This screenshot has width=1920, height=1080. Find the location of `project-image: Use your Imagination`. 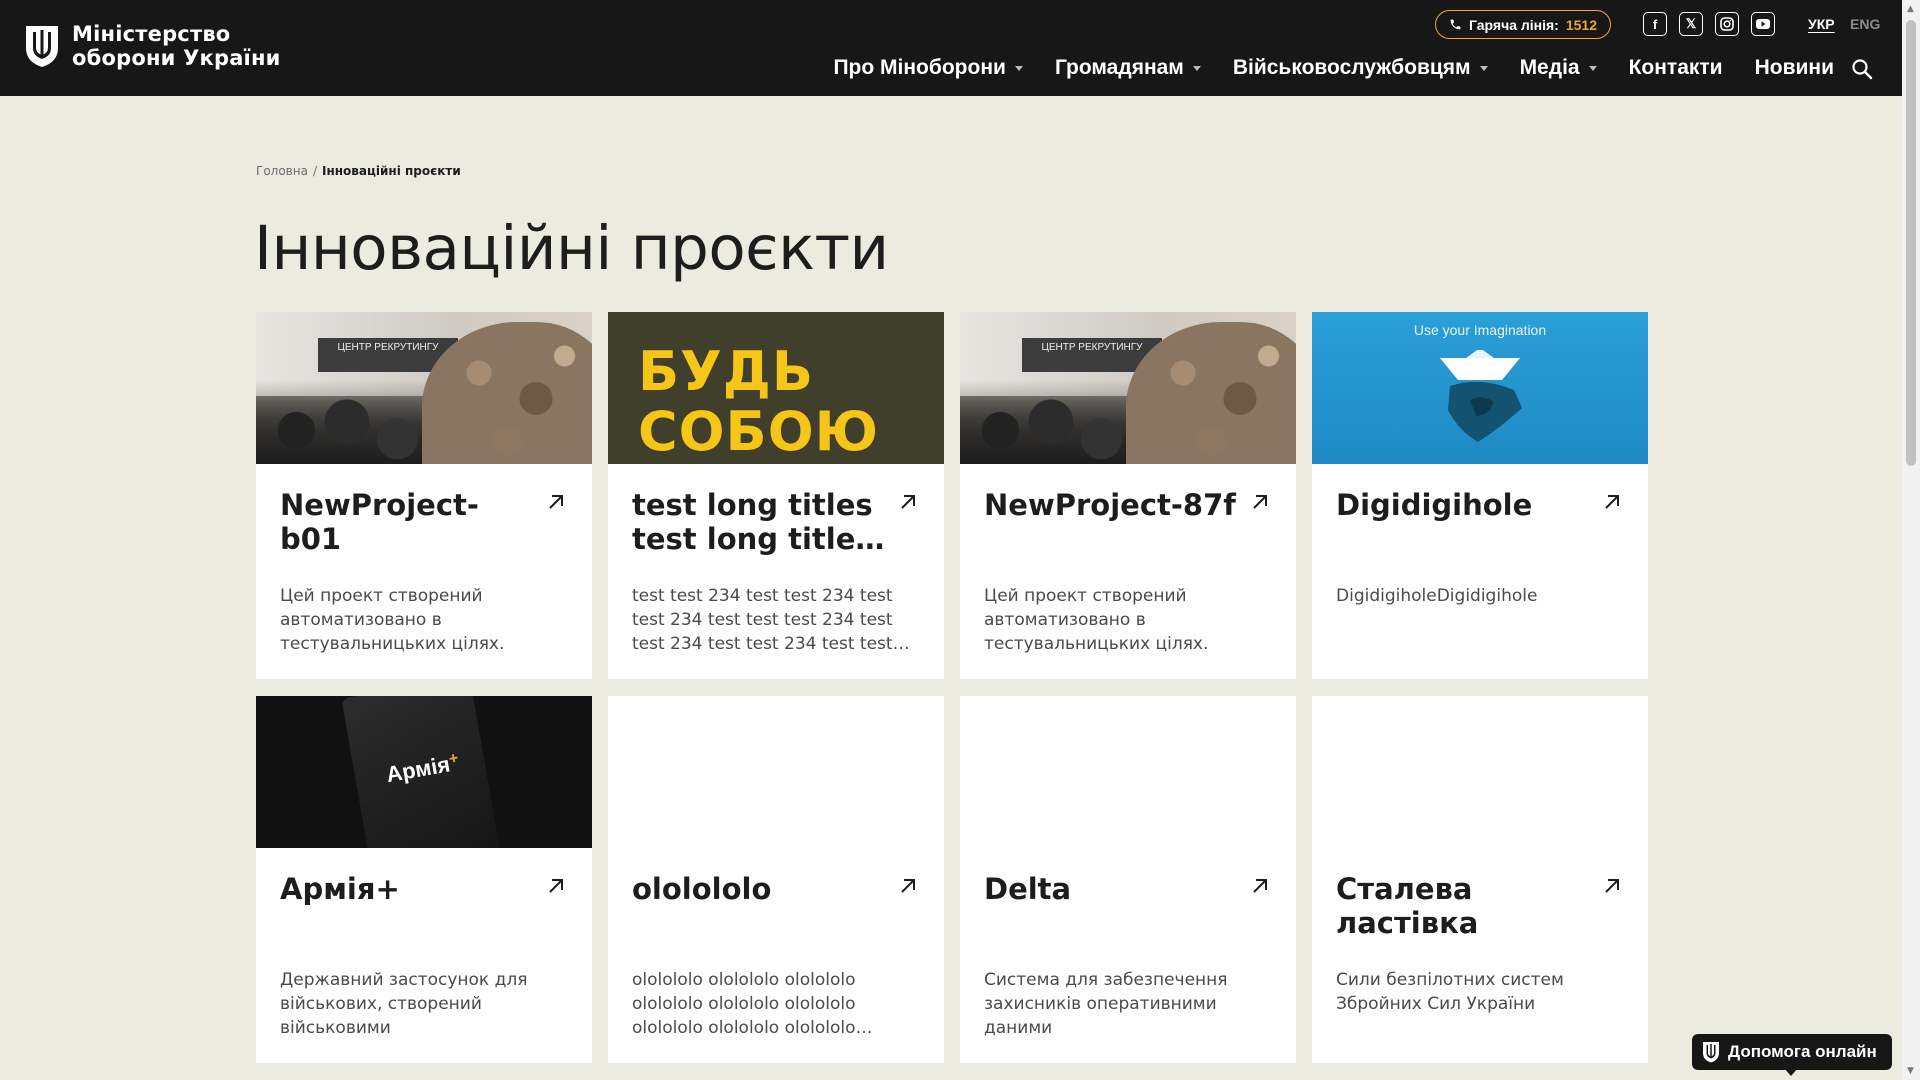

project-image: Use your Imagination is located at coordinates (1480, 388).